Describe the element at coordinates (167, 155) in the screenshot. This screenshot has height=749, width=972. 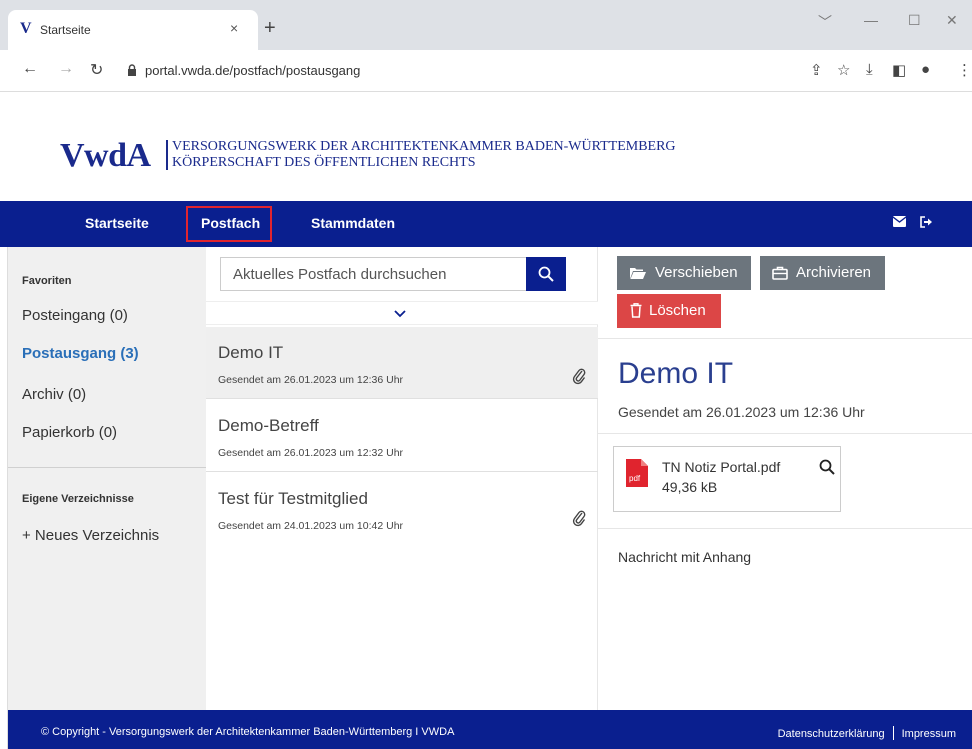
I see `logo-divider` at that location.